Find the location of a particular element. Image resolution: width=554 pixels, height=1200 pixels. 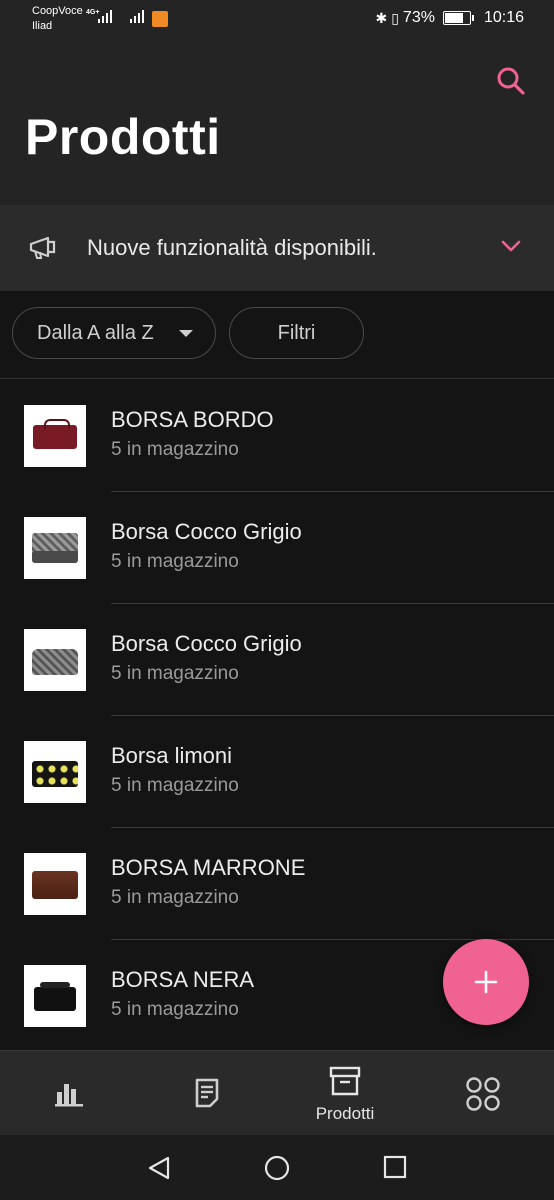

product-name: BORSA MARRONE is located at coordinates (208, 867).